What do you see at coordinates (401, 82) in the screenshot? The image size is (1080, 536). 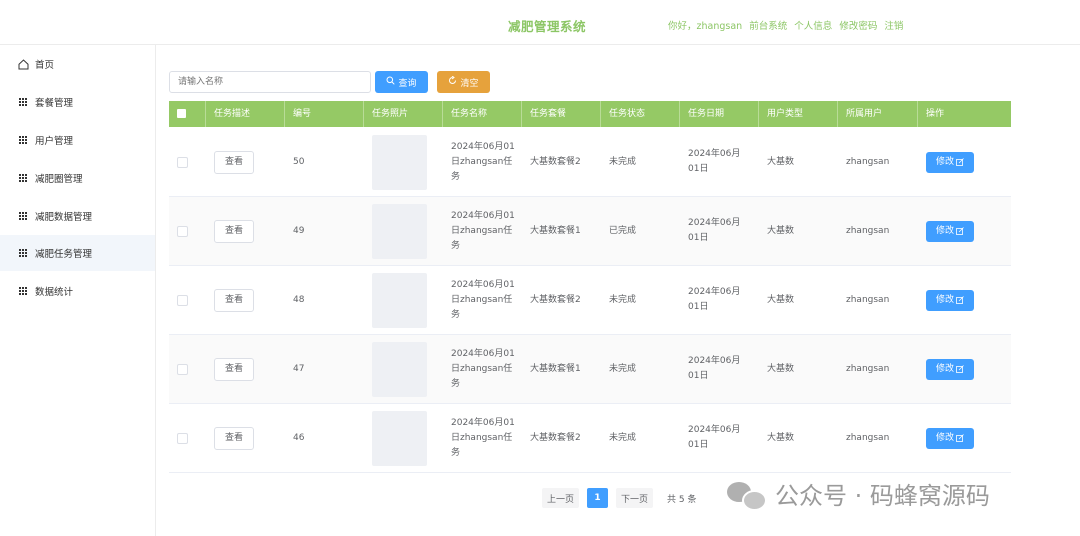 I see `query-button: 查询` at bounding box center [401, 82].